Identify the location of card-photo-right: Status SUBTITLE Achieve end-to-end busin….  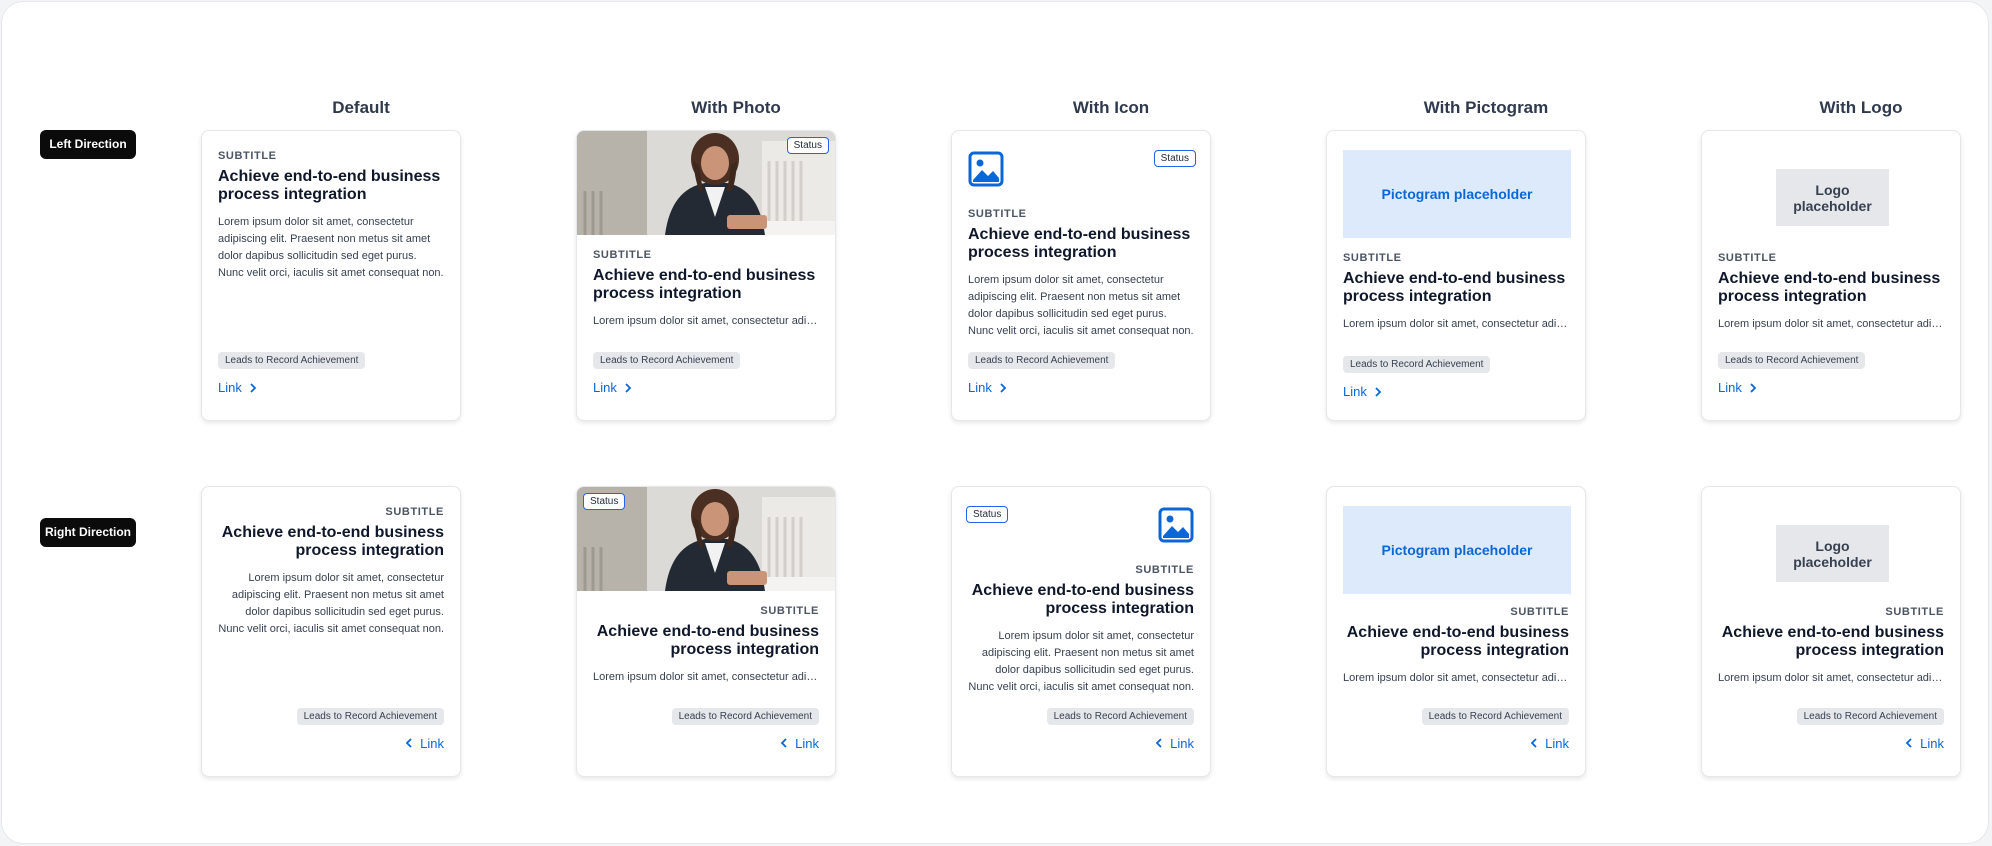
(706, 631).